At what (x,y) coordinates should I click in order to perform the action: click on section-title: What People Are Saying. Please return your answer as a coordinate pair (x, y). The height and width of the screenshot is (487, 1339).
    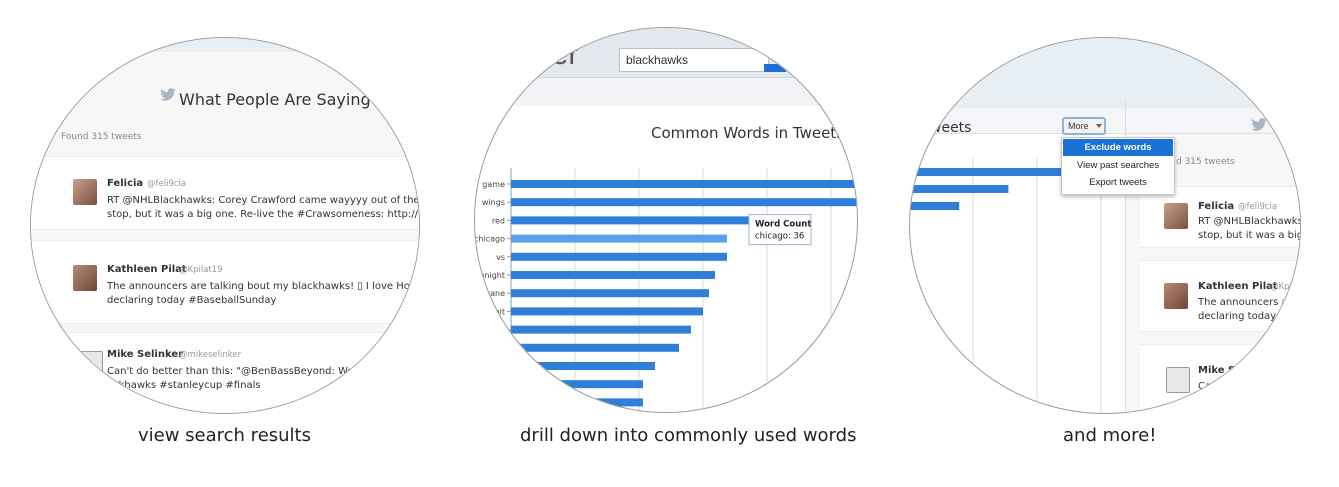
    Looking at the image, I should click on (275, 99).